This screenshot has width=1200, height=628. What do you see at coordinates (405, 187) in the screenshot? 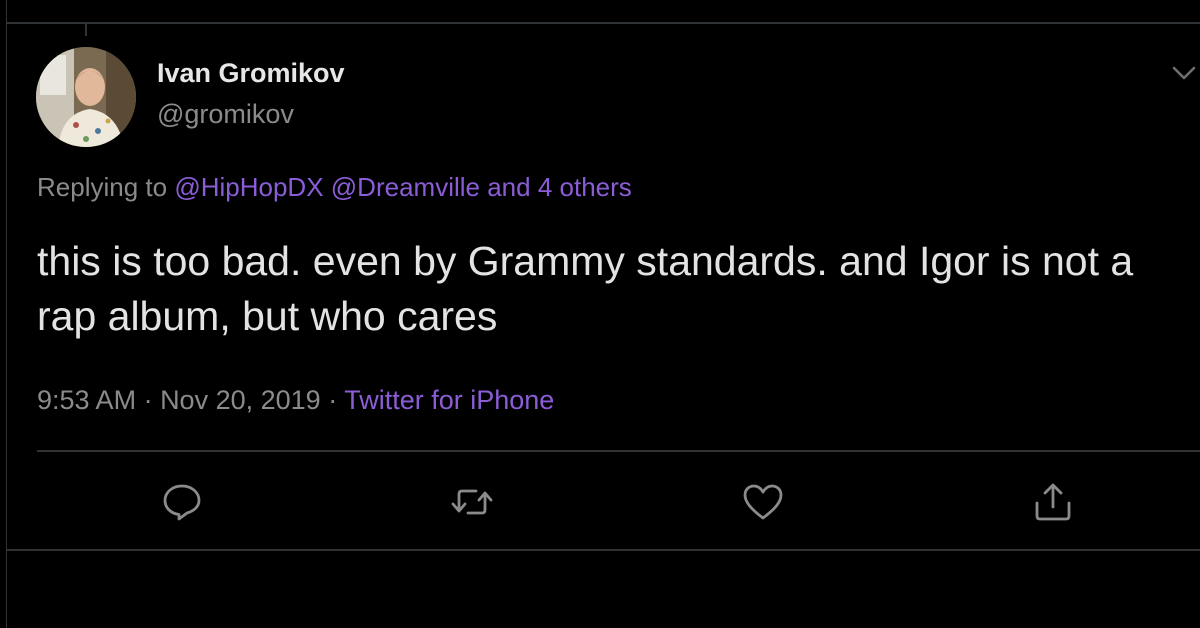
I see `mention-link: @Dreamville` at bounding box center [405, 187].